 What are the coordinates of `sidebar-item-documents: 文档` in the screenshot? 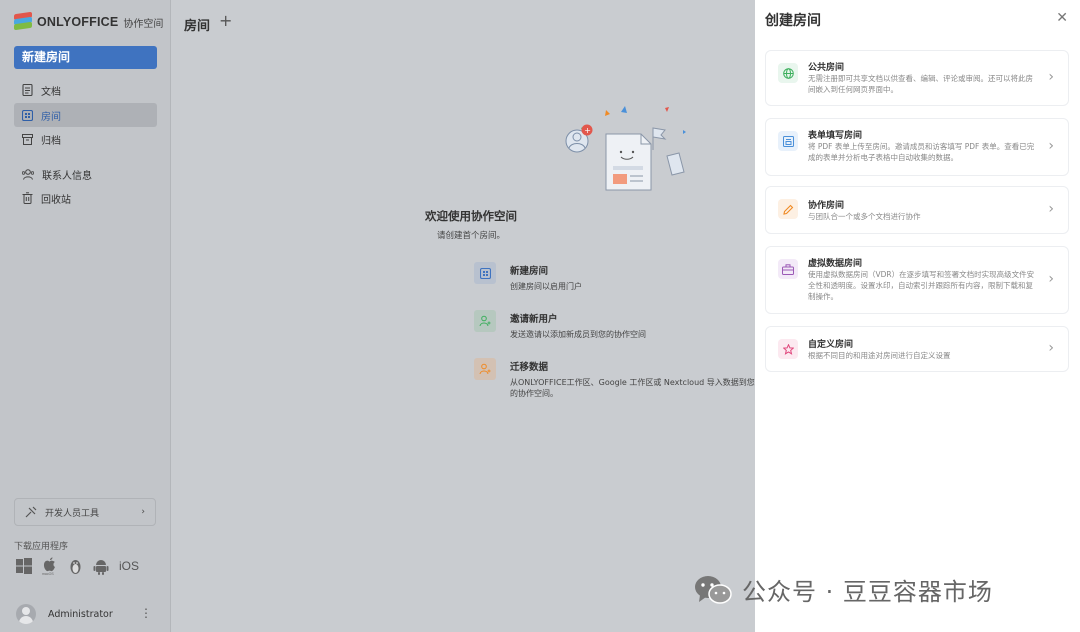 It's located at (85, 90).